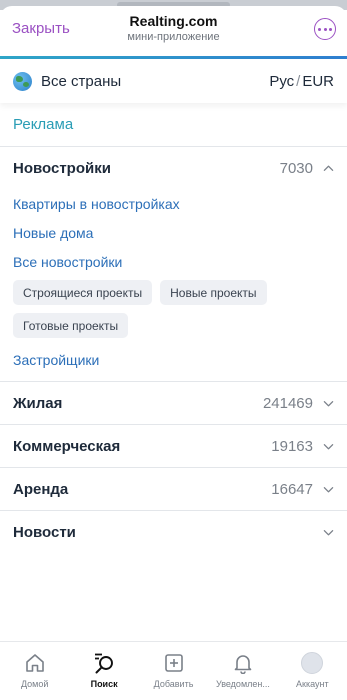 Image resolution: width=347 pixels, height=700 pixels. Describe the element at coordinates (104, 684) in the screenshot. I see `tab-label: Поиск` at that location.